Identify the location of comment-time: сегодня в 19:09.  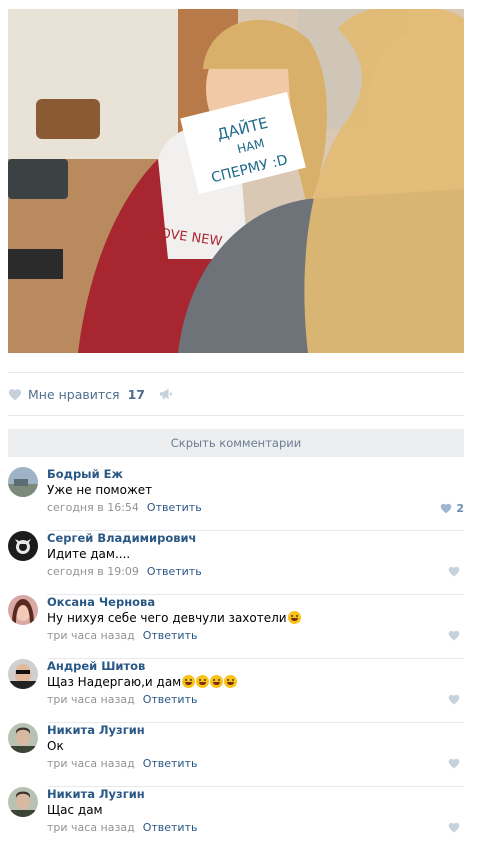
(93, 571).